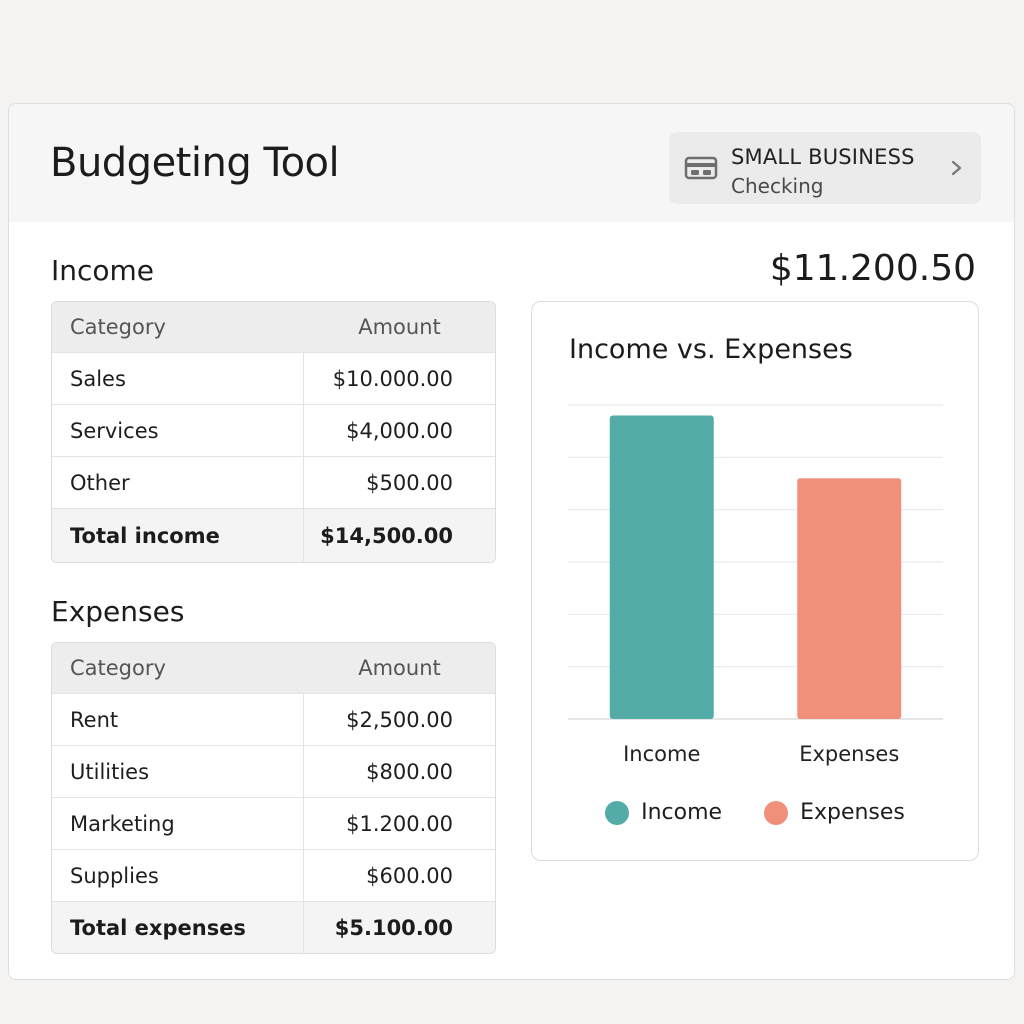 Image resolution: width=1024 pixels, height=1024 pixels. Describe the element at coordinates (178, 927) in the screenshot. I see `total-label: Total expenses` at that location.